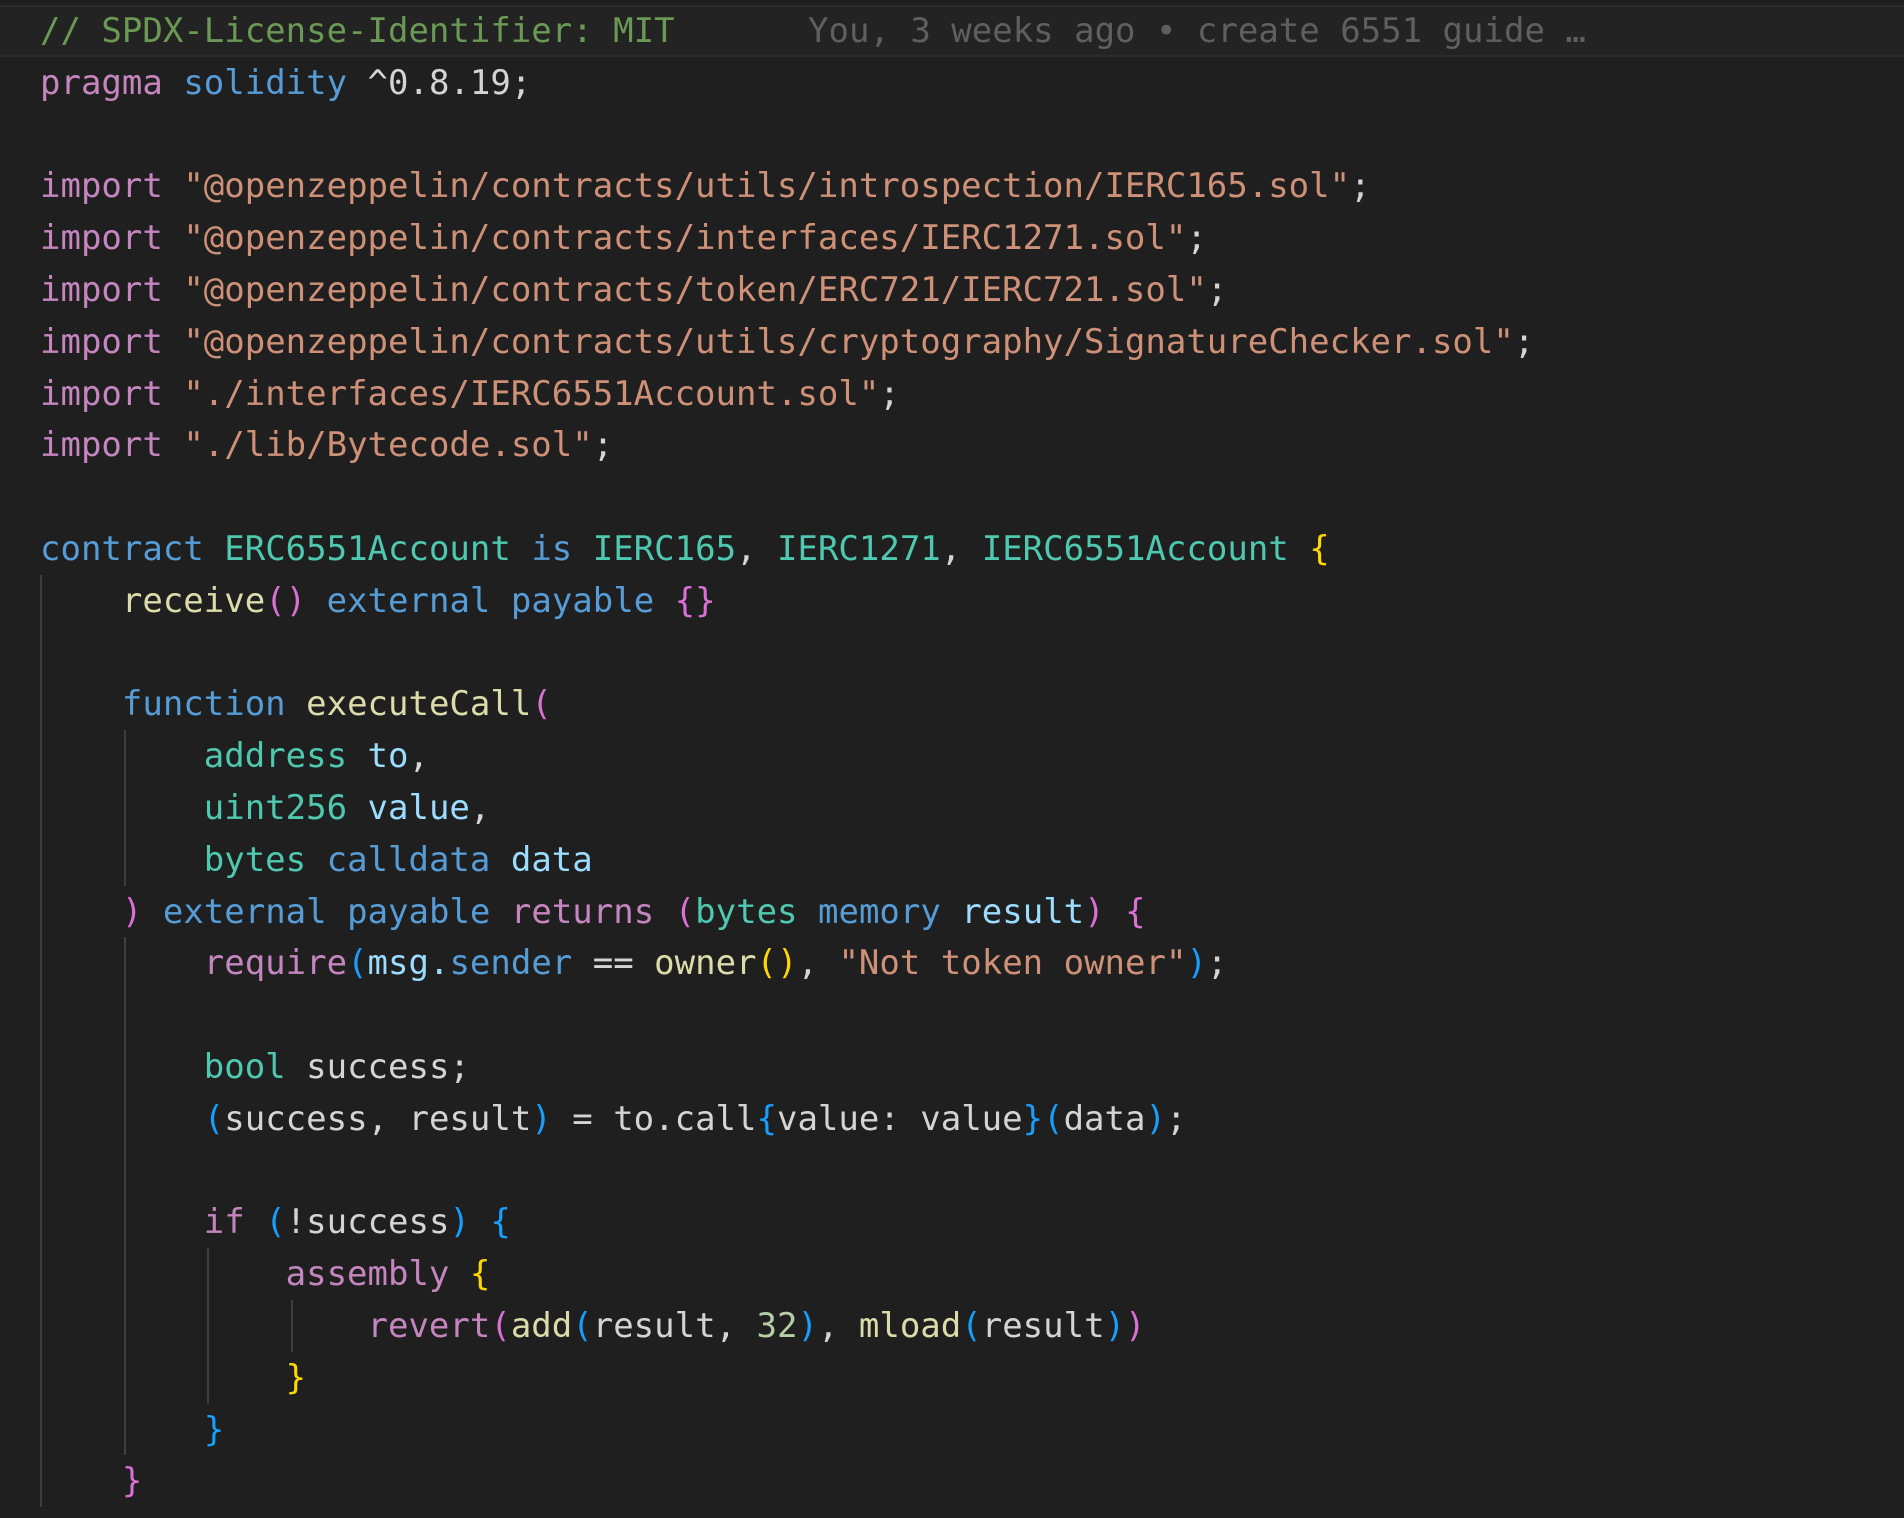 The width and height of the screenshot is (1904, 1518). What do you see at coordinates (777, 1326) in the screenshot?
I see `code-token: 32` at bounding box center [777, 1326].